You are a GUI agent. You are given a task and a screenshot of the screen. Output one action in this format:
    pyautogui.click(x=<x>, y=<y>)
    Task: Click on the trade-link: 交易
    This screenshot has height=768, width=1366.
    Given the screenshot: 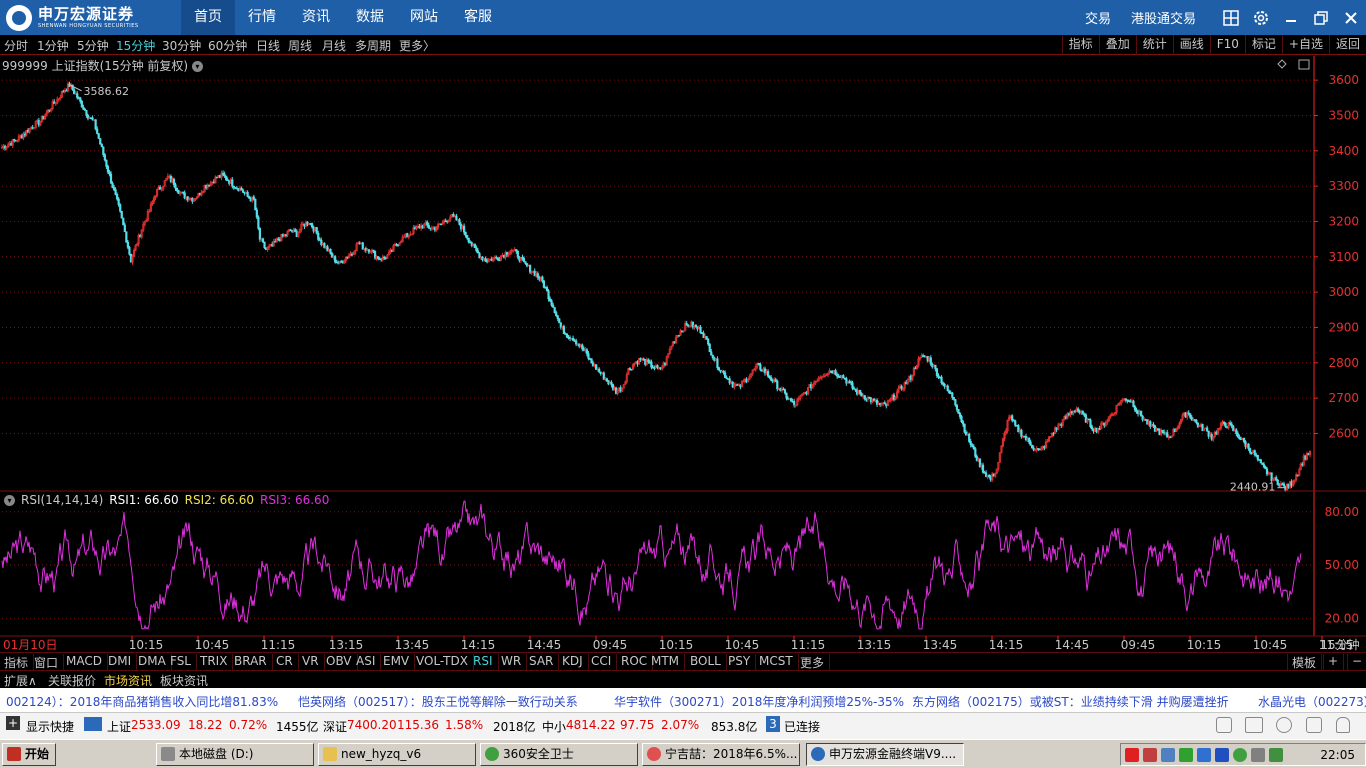 What is the action you would take?
    pyautogui.click(x=1098, y=17)
    